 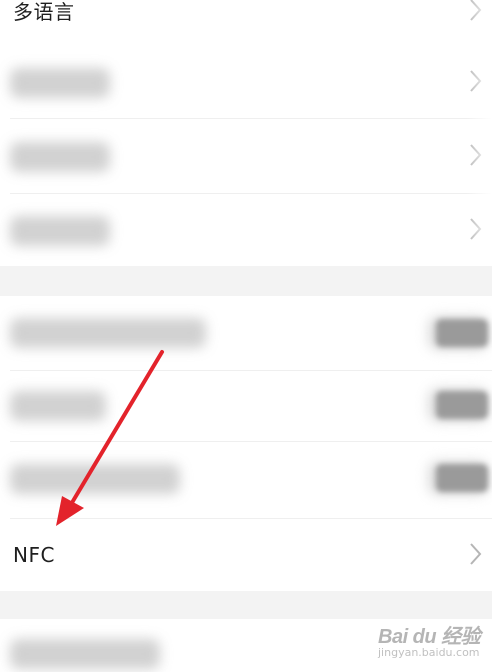 I want to click on chevron-right-icon, so click(x=475, y=554).